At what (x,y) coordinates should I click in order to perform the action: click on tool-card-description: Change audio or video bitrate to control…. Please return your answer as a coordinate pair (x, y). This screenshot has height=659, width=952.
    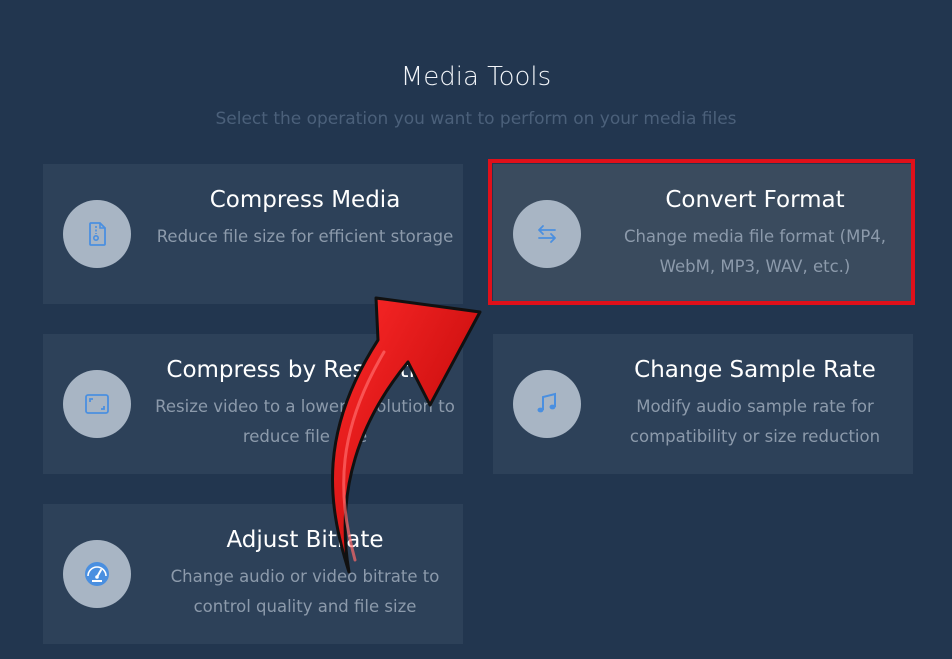
    Looking at the image, I should click on (305, 591).